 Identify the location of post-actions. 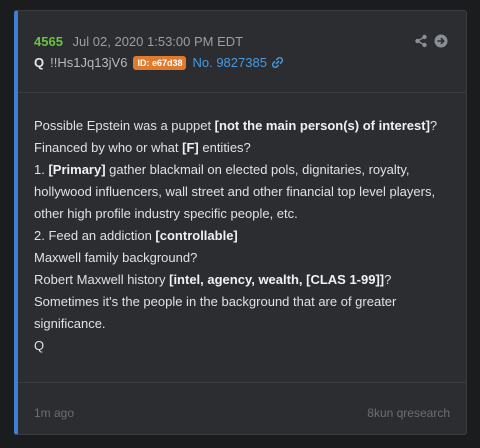
(431, 41).